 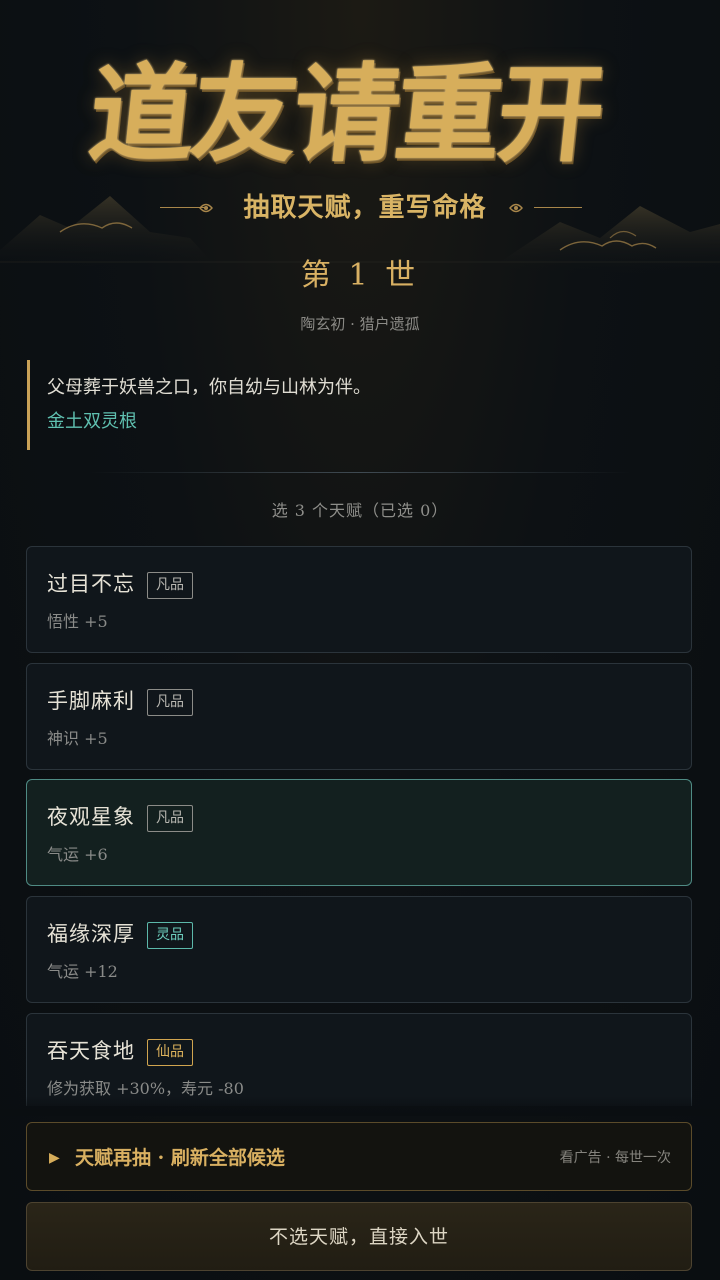 What do you see at coordinates (92, 421) in the screenshot?
I see `spirit-root: 金土双灵根` at bounding box center [92, 421].